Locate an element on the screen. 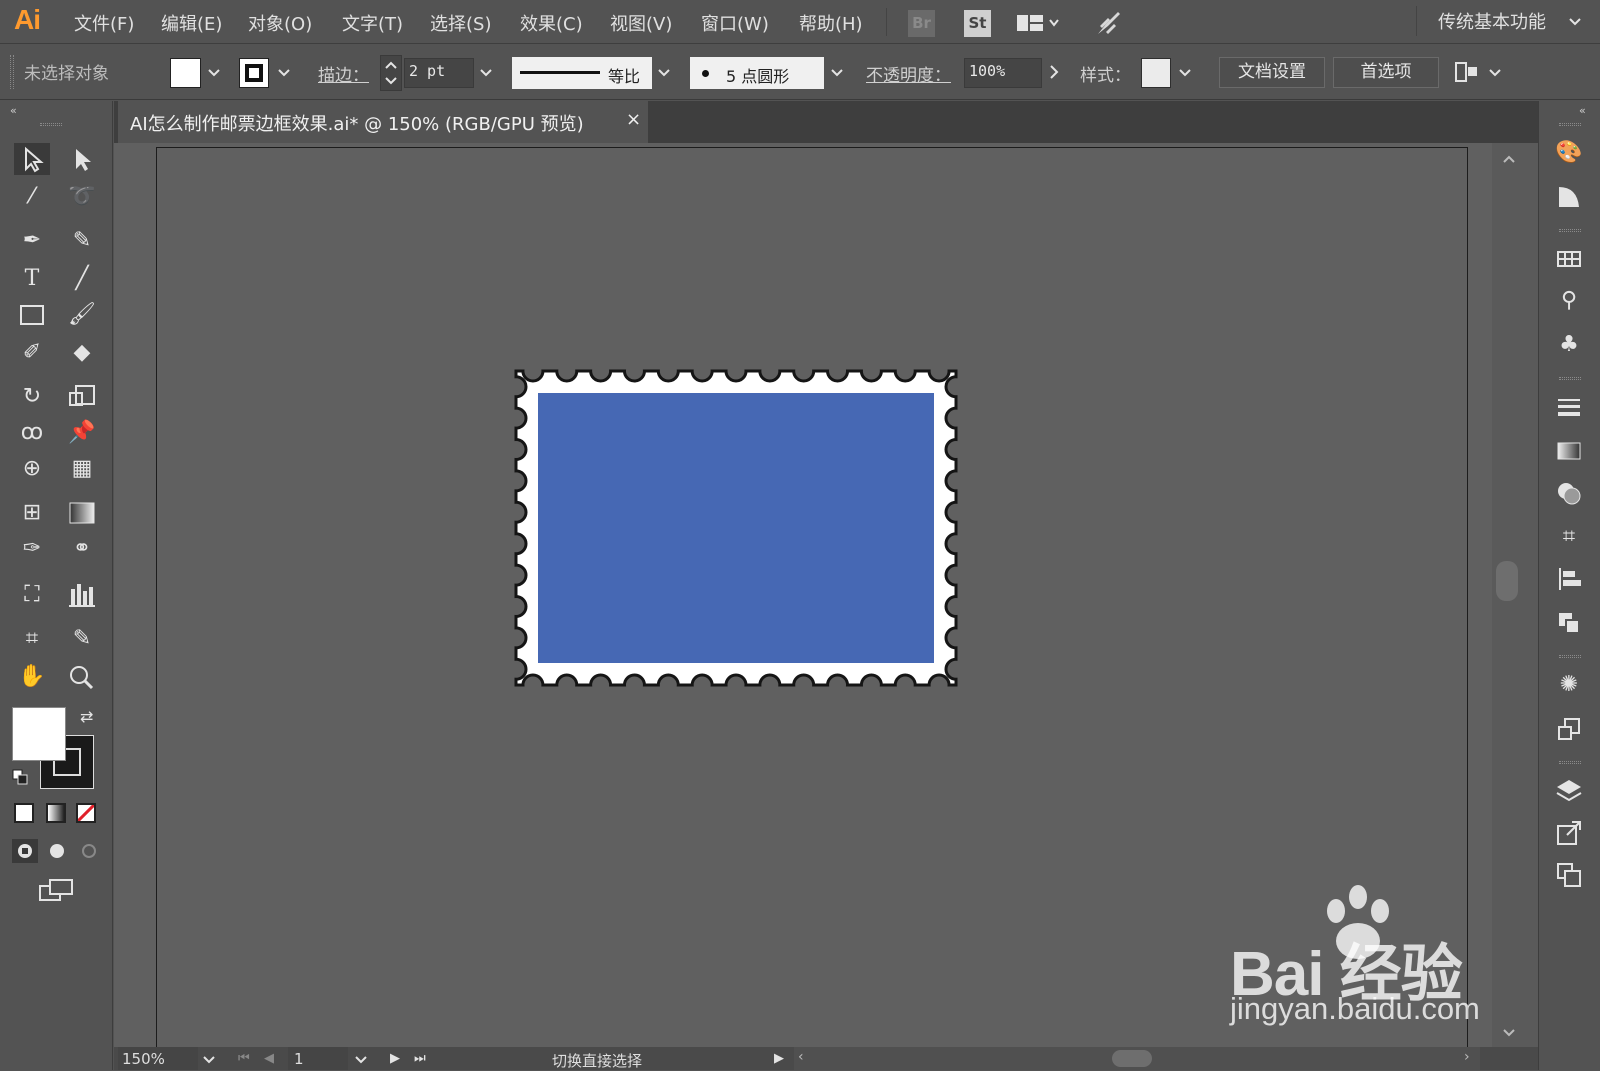 The height and width of the screenshot is (1071, 1600). arrange-panel-button is located at coordinates (1467, 72).